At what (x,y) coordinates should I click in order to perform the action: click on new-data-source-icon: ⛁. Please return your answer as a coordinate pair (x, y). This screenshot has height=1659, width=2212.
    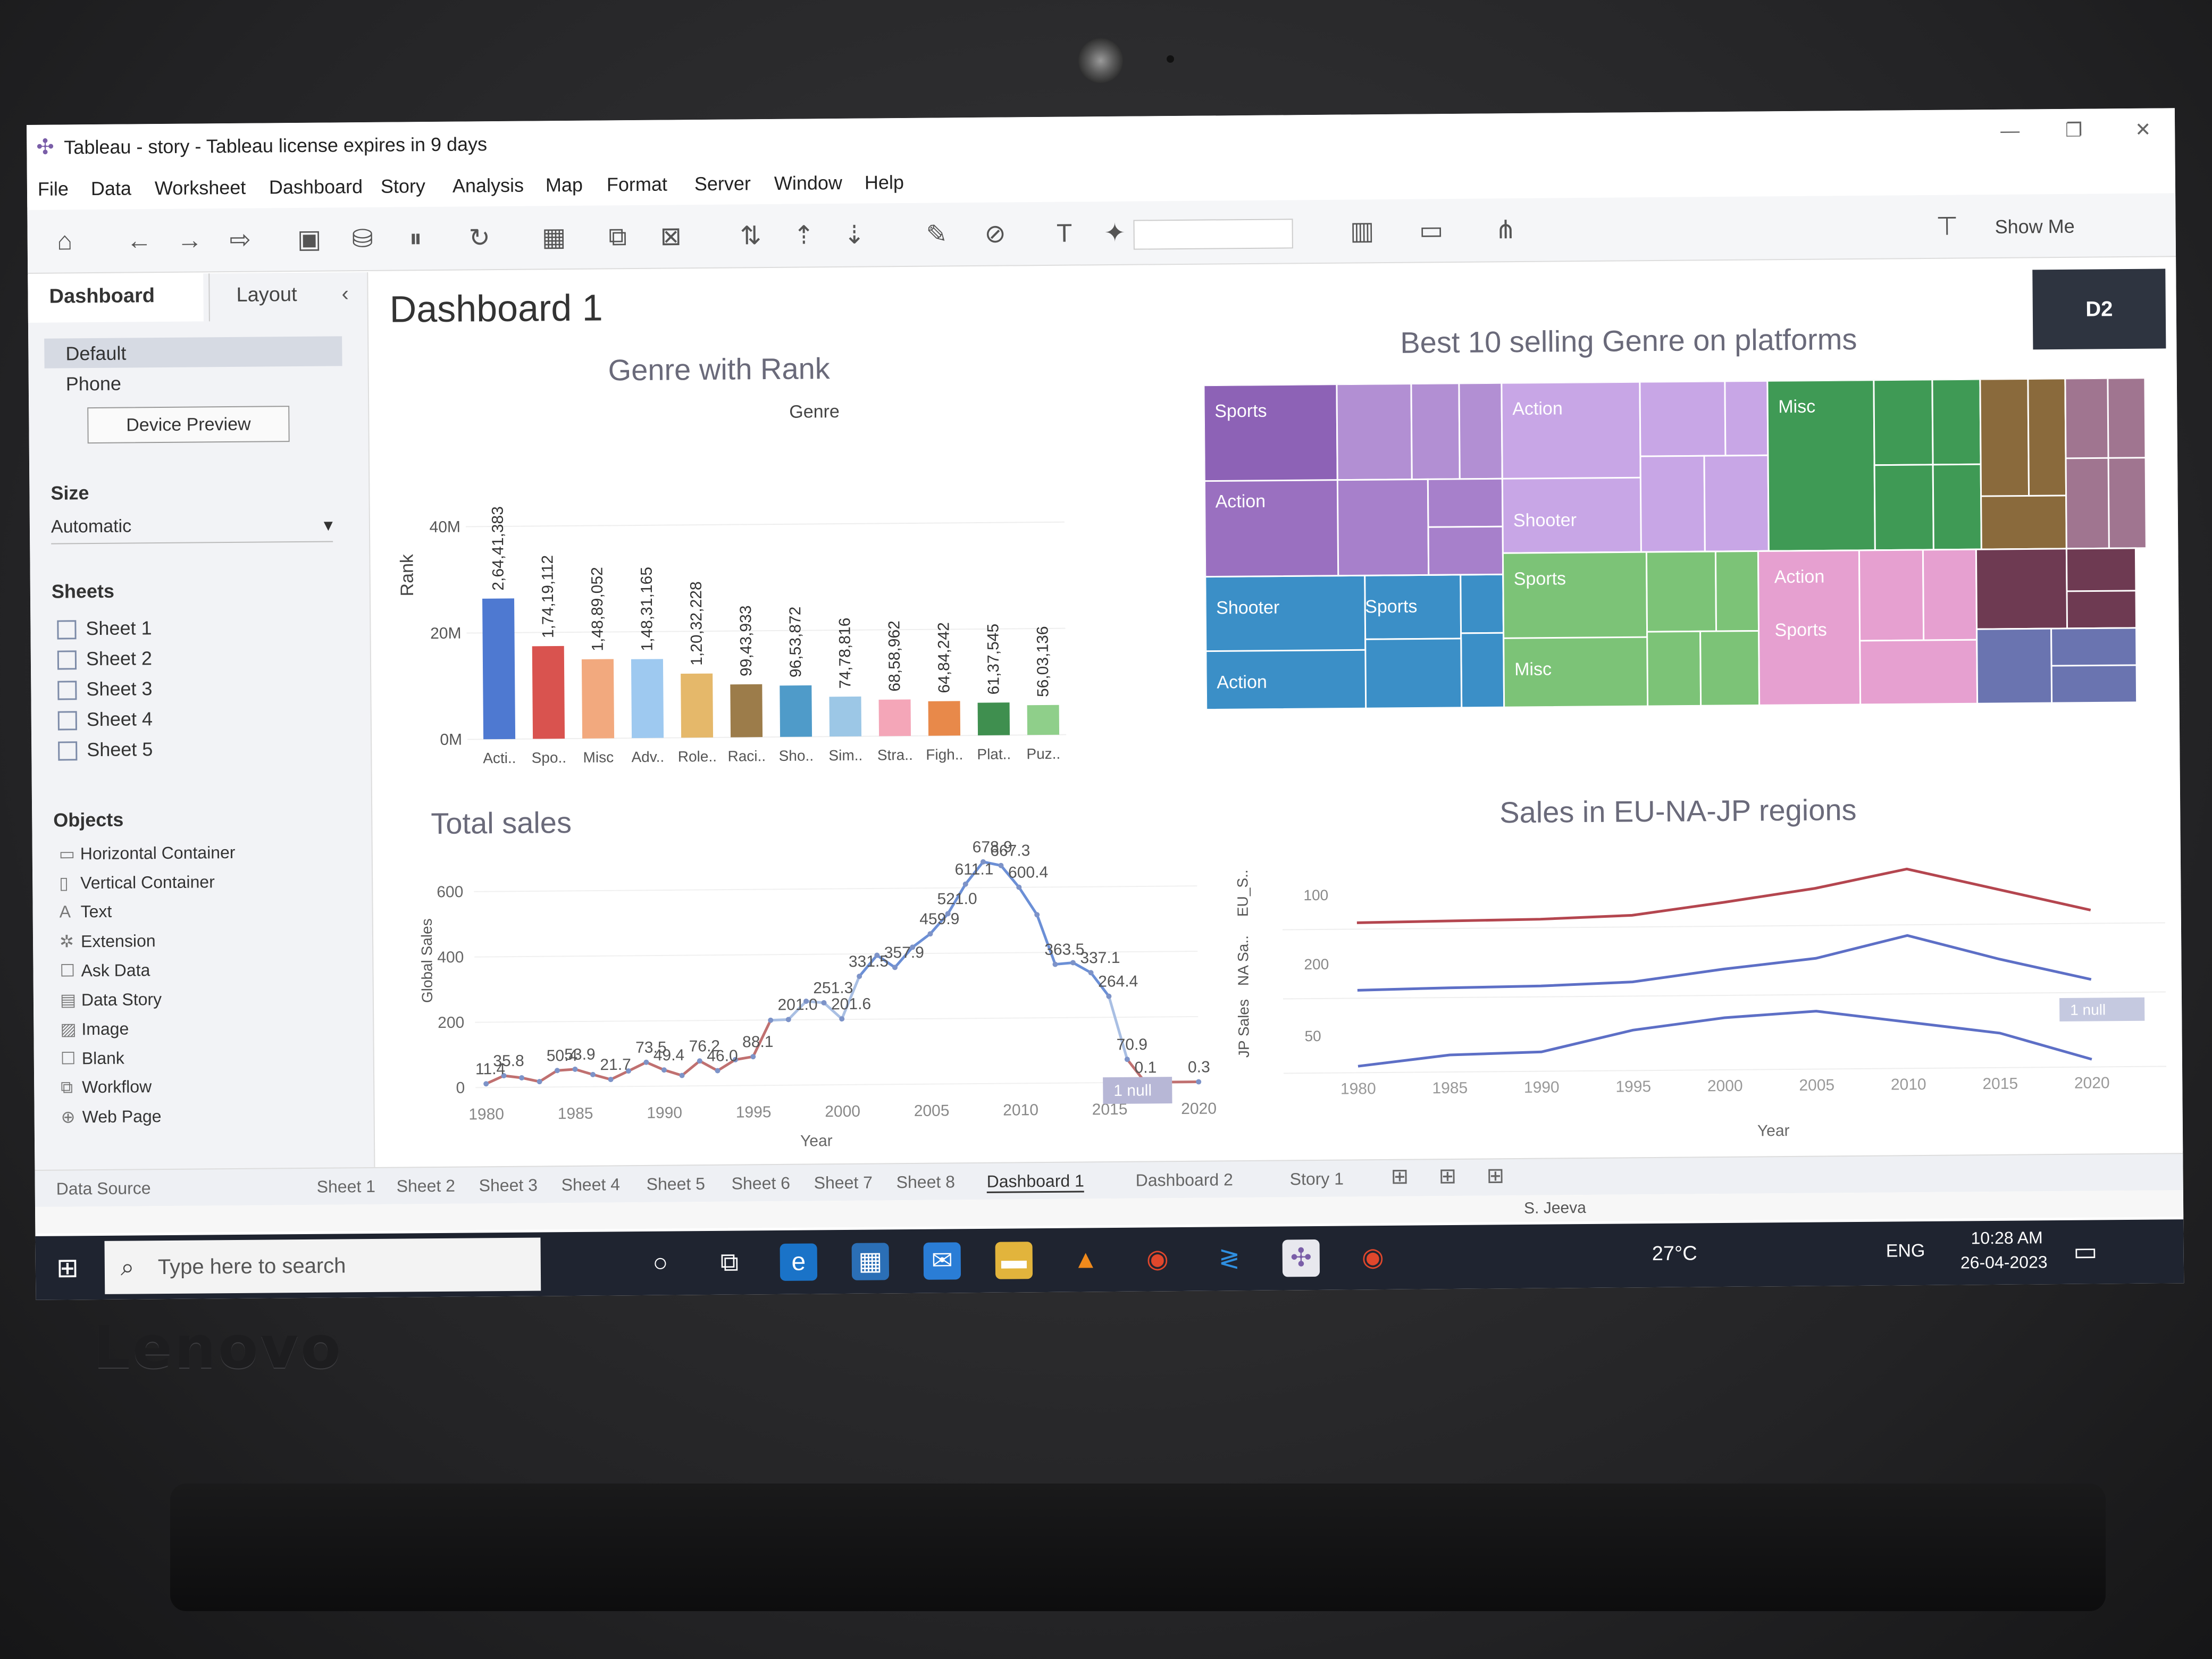
    Looking at the image, I should click on (362, 239).